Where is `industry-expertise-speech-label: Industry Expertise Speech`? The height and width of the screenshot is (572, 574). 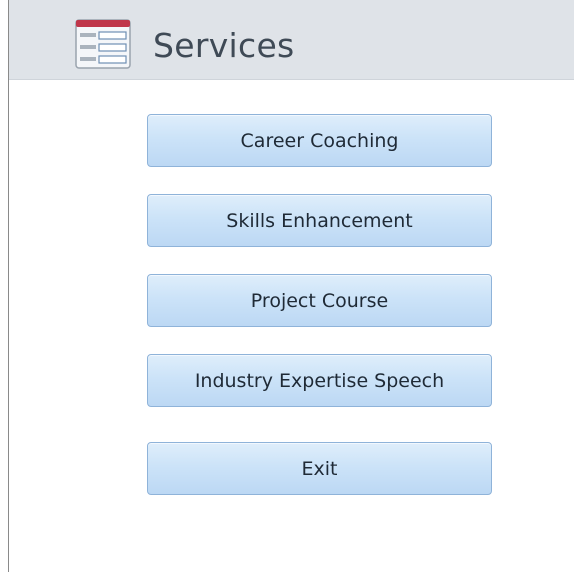 industry-expertise-speech-label: Industry Expertise Speech is located at coordinates (319, 380).